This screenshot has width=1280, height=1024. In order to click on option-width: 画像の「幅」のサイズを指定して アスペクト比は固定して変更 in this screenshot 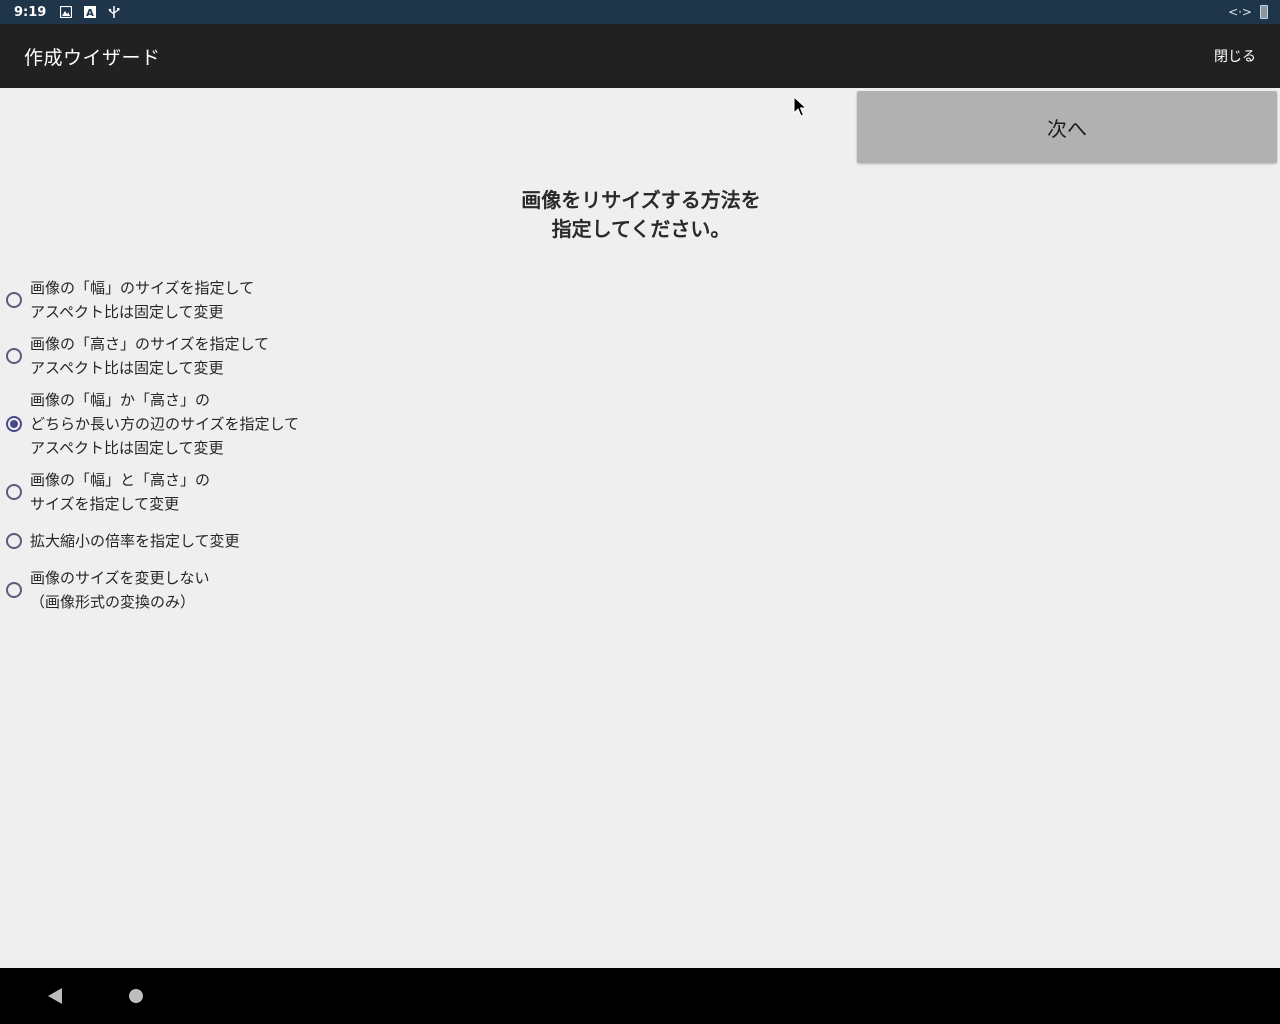, I will do `click(130, 300)`.